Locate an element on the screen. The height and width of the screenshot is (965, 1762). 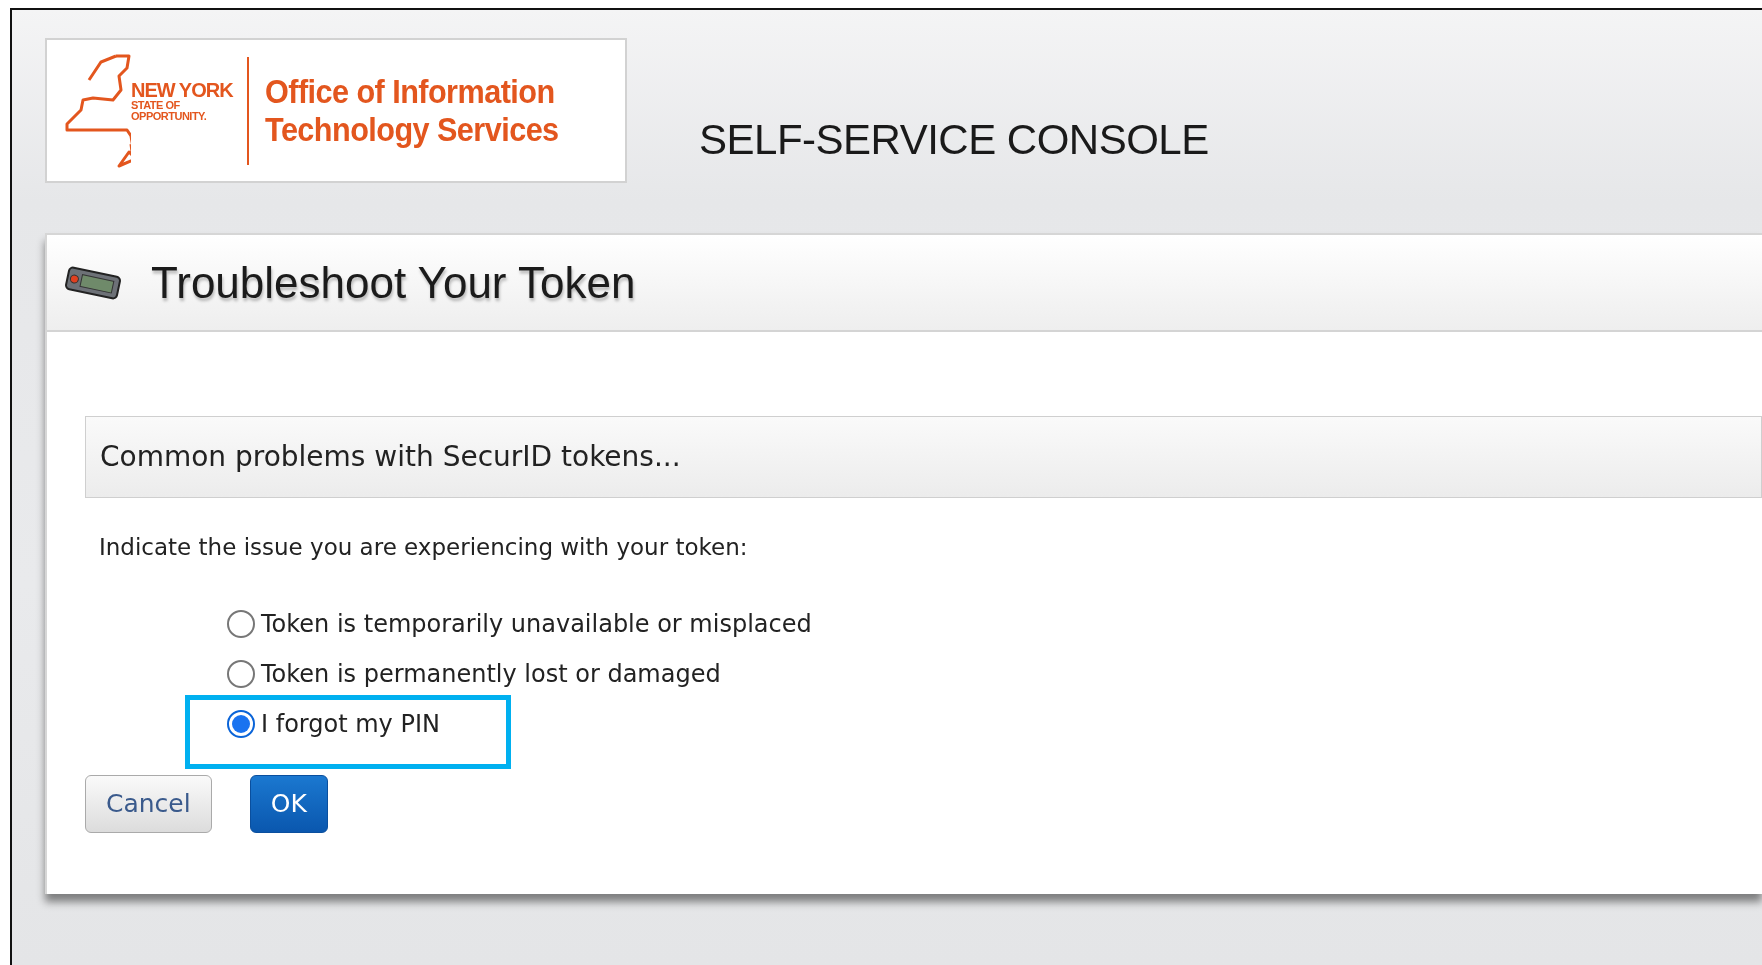
panel-title: Troubleshoot Your Token is located at coordinates (393, 282).